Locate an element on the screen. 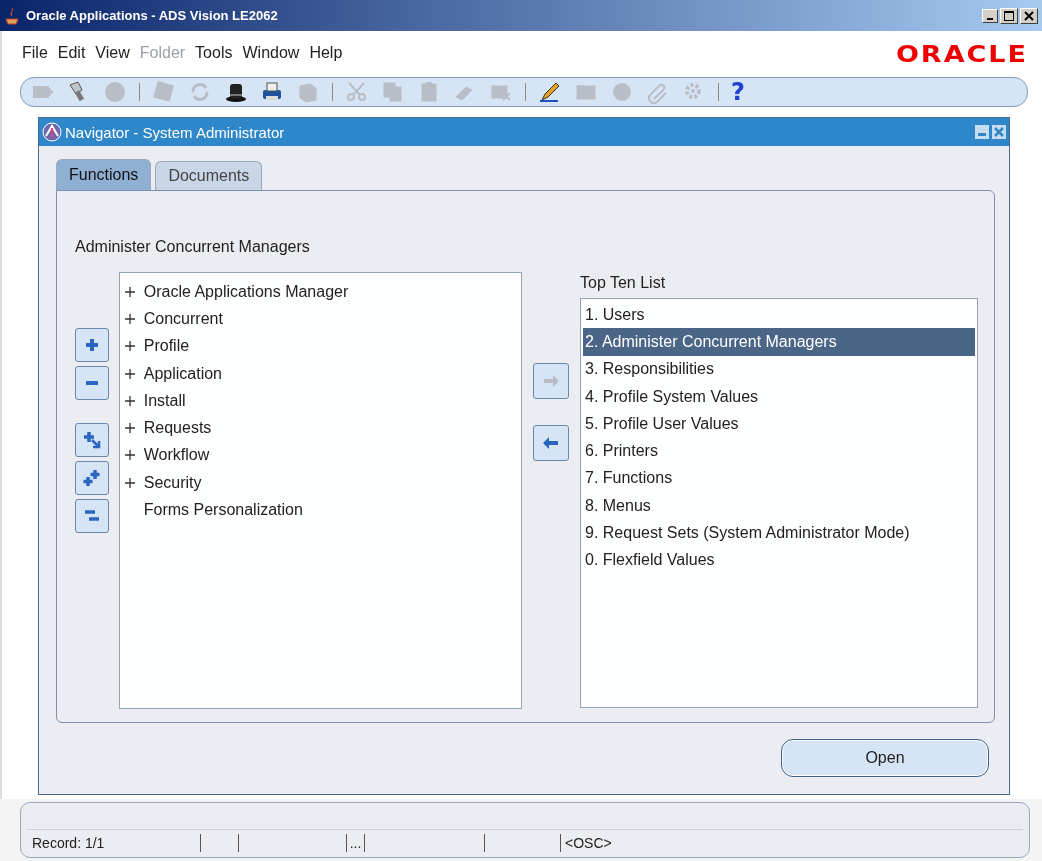 The image size is (1042, 861). oracle-logo: ORACLE is located at coordinates (961, 53).